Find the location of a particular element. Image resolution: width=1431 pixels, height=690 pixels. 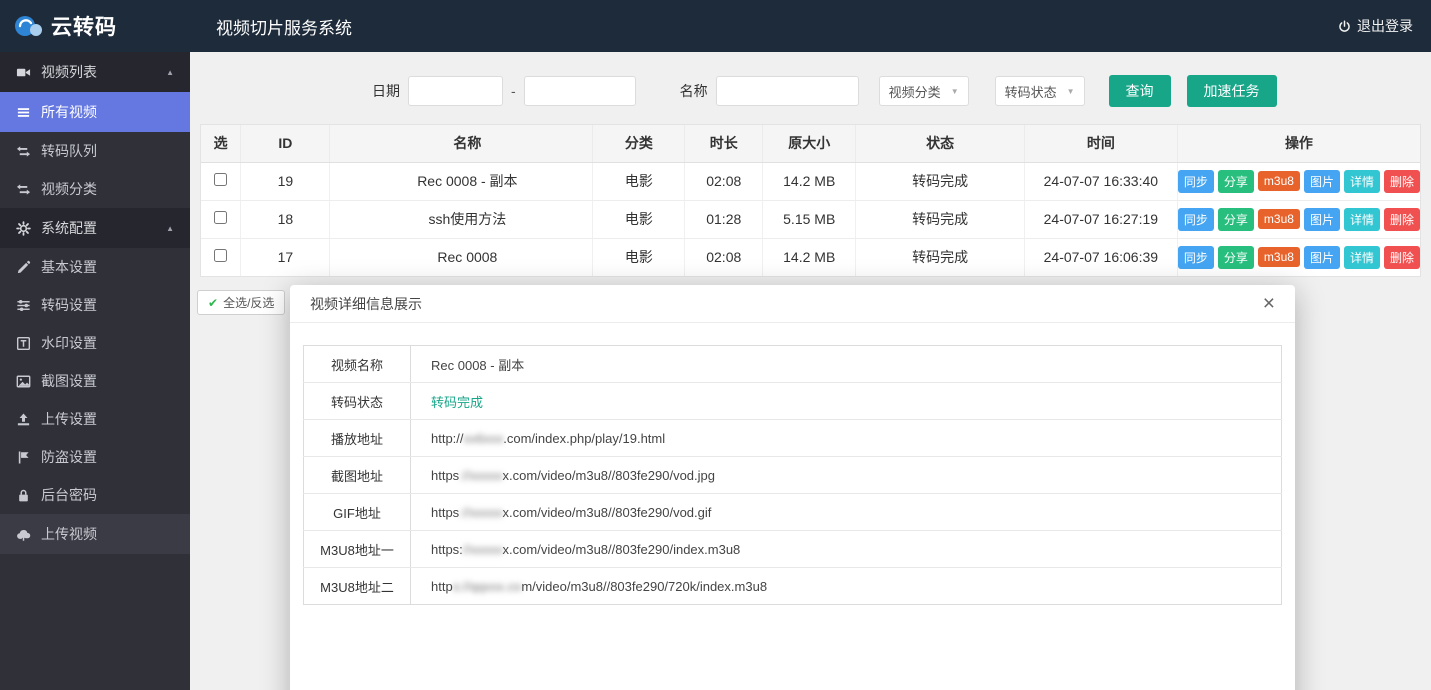

sidebar-item-label: 水印设置 is located at coordinates (69, 343).